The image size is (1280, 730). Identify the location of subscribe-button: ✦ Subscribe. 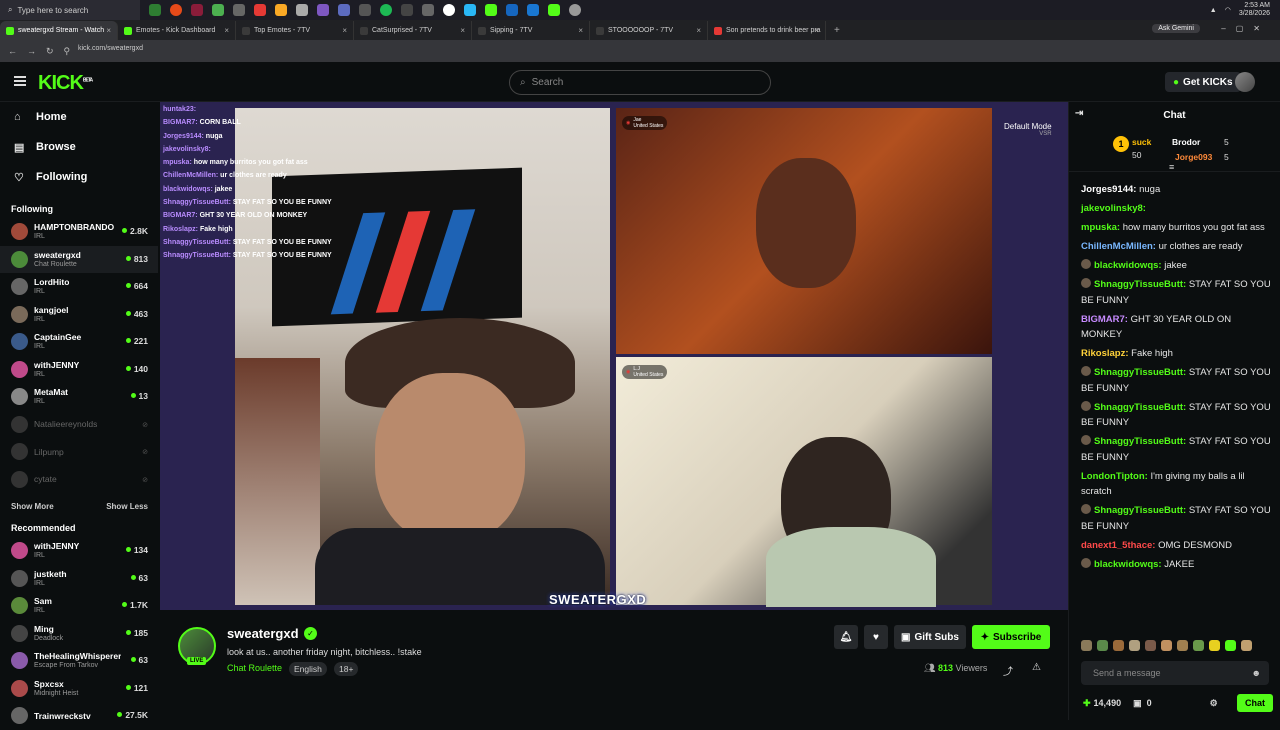
(1011, 637).